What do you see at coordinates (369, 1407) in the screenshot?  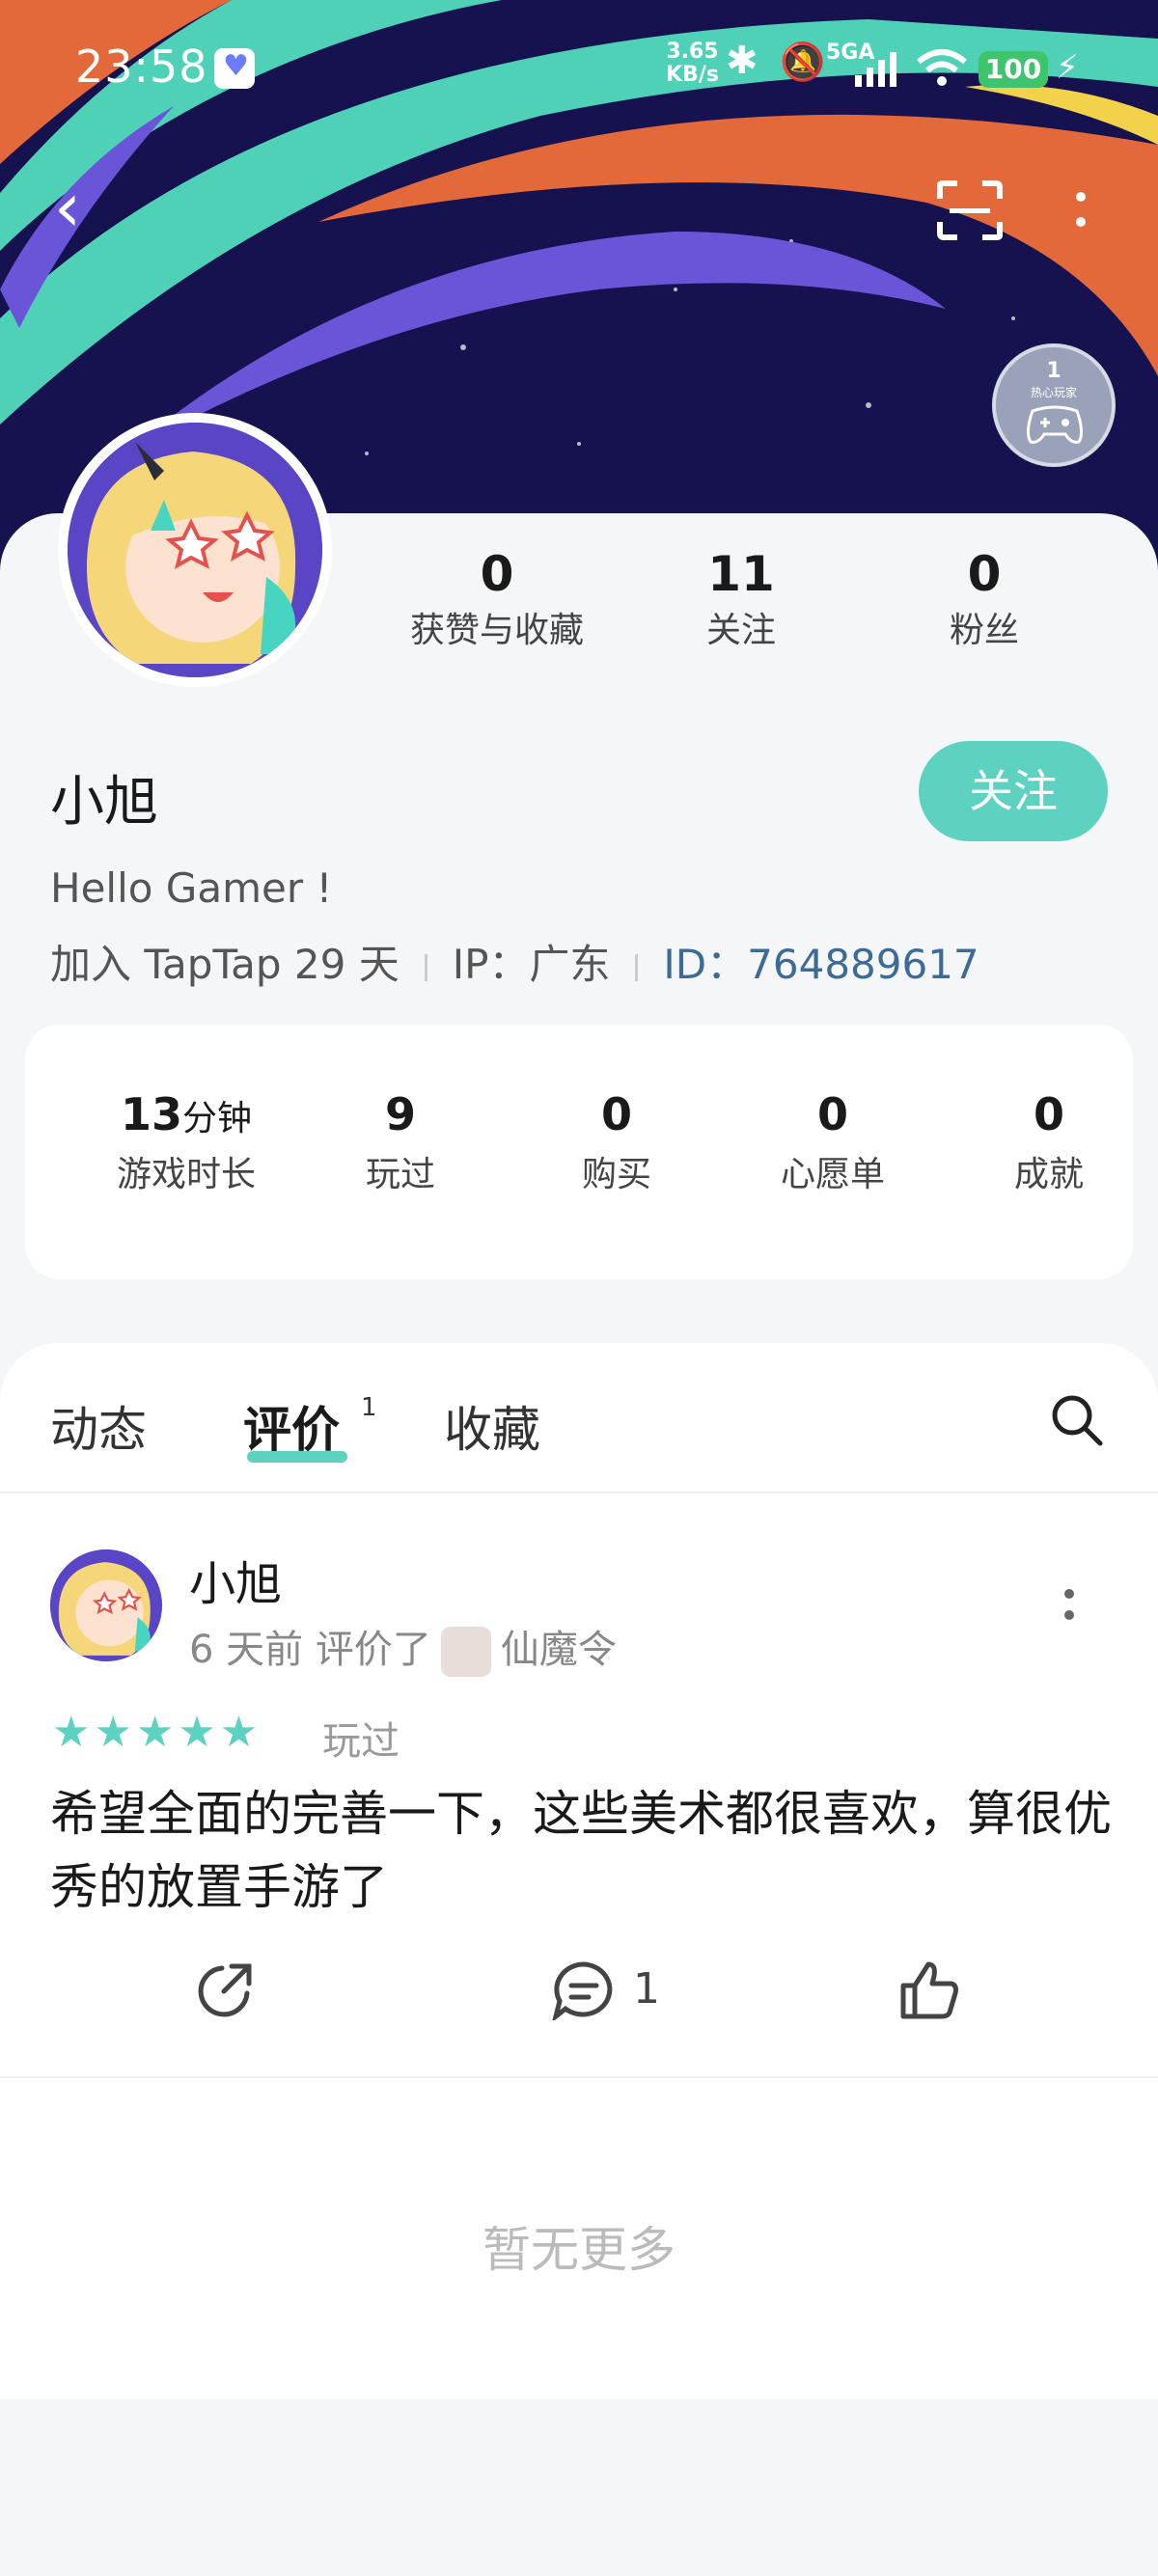 I see `tab-reviews-count: 1` at bounding box center [369, 1407].